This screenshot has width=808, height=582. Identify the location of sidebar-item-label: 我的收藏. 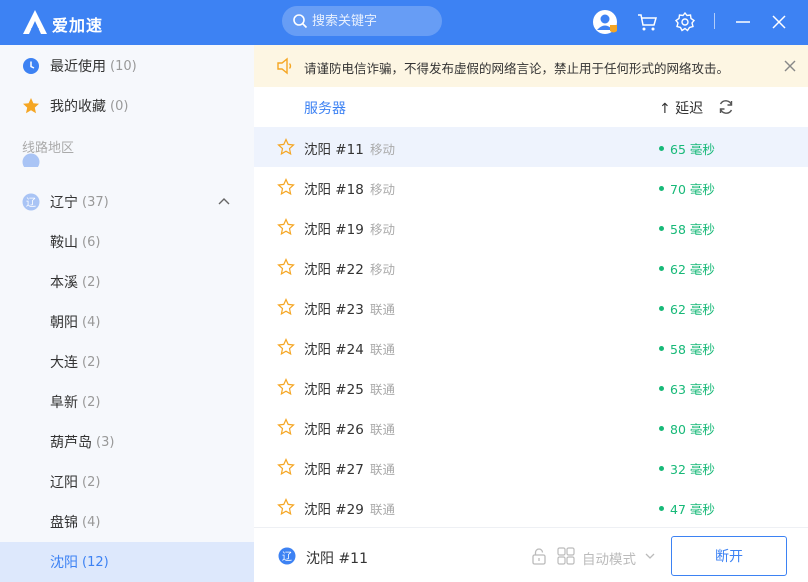
(78, 107).